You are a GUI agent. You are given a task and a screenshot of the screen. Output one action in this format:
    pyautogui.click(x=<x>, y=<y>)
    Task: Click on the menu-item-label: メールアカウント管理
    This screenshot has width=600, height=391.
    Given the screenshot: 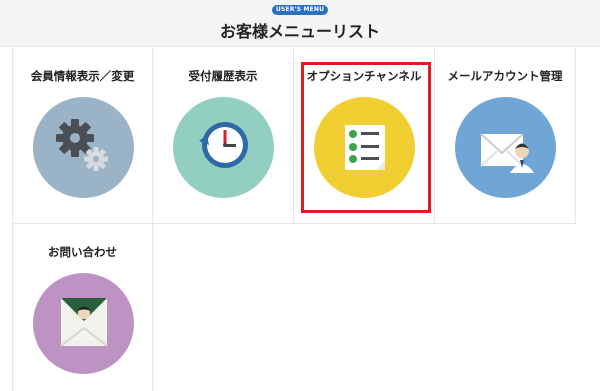 What is the action you would take?
    pyautogui.click(x=505, y=76)
    